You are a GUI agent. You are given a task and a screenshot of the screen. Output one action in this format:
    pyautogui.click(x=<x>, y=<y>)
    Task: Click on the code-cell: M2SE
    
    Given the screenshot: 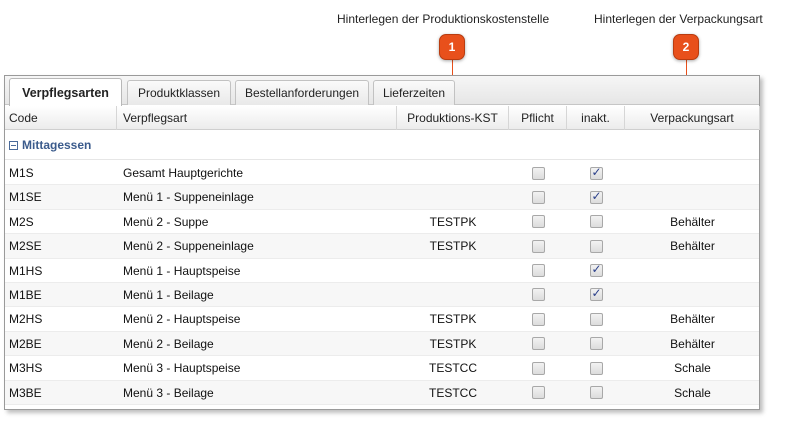 What is the action you would take?
    pyautogui.click(x=25, y=246)
    